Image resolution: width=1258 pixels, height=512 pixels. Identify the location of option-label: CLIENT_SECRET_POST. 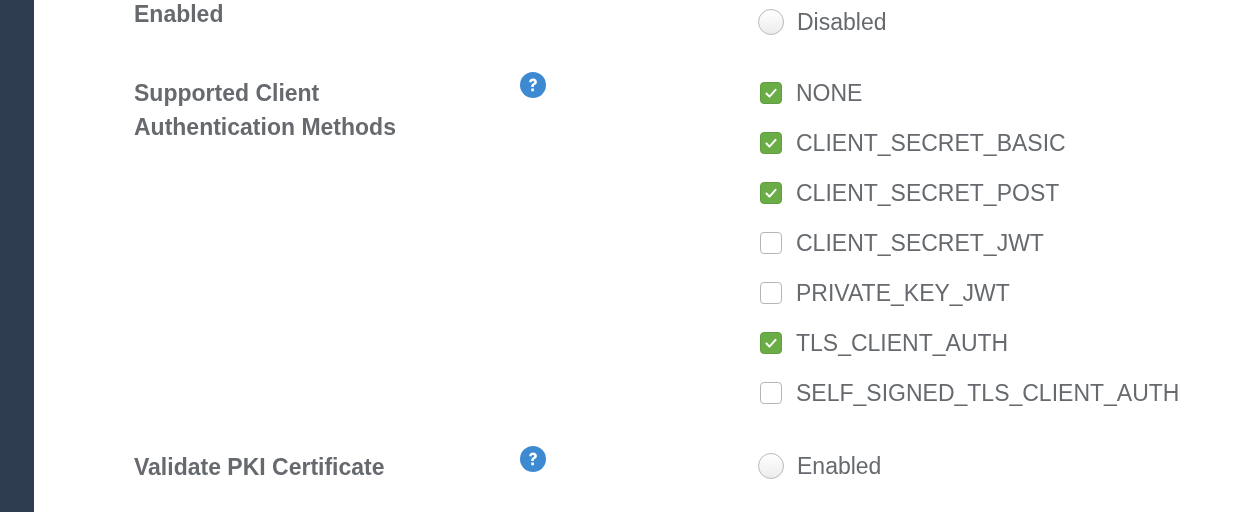
(928, 193).